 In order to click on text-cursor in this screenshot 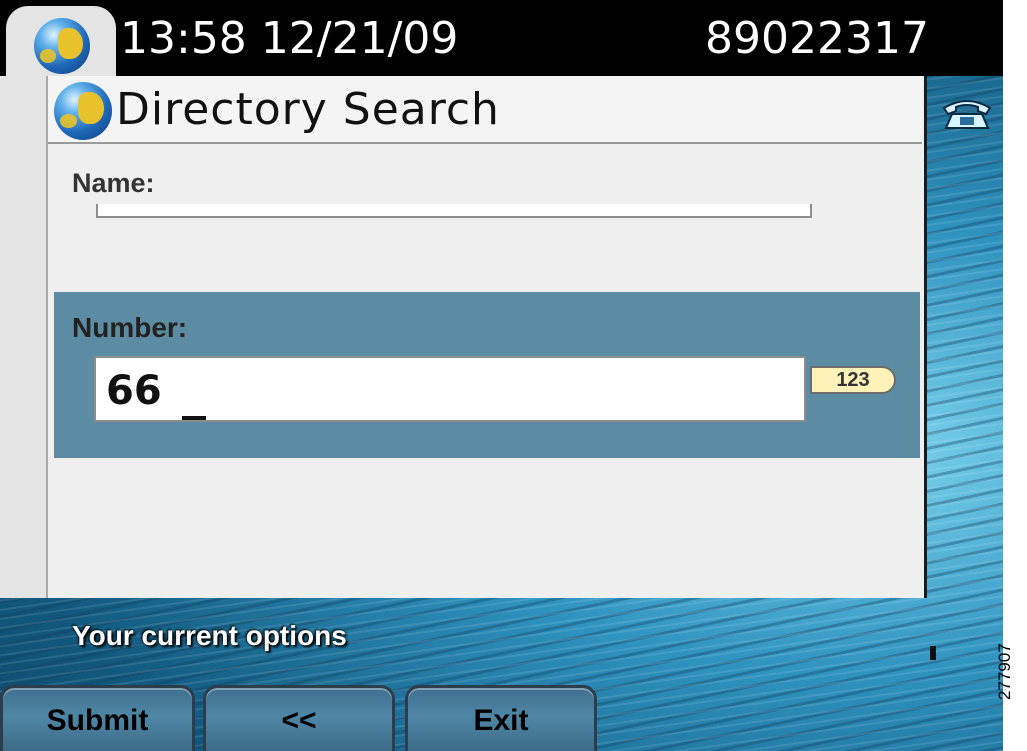, I will do `click(194, 418)`.